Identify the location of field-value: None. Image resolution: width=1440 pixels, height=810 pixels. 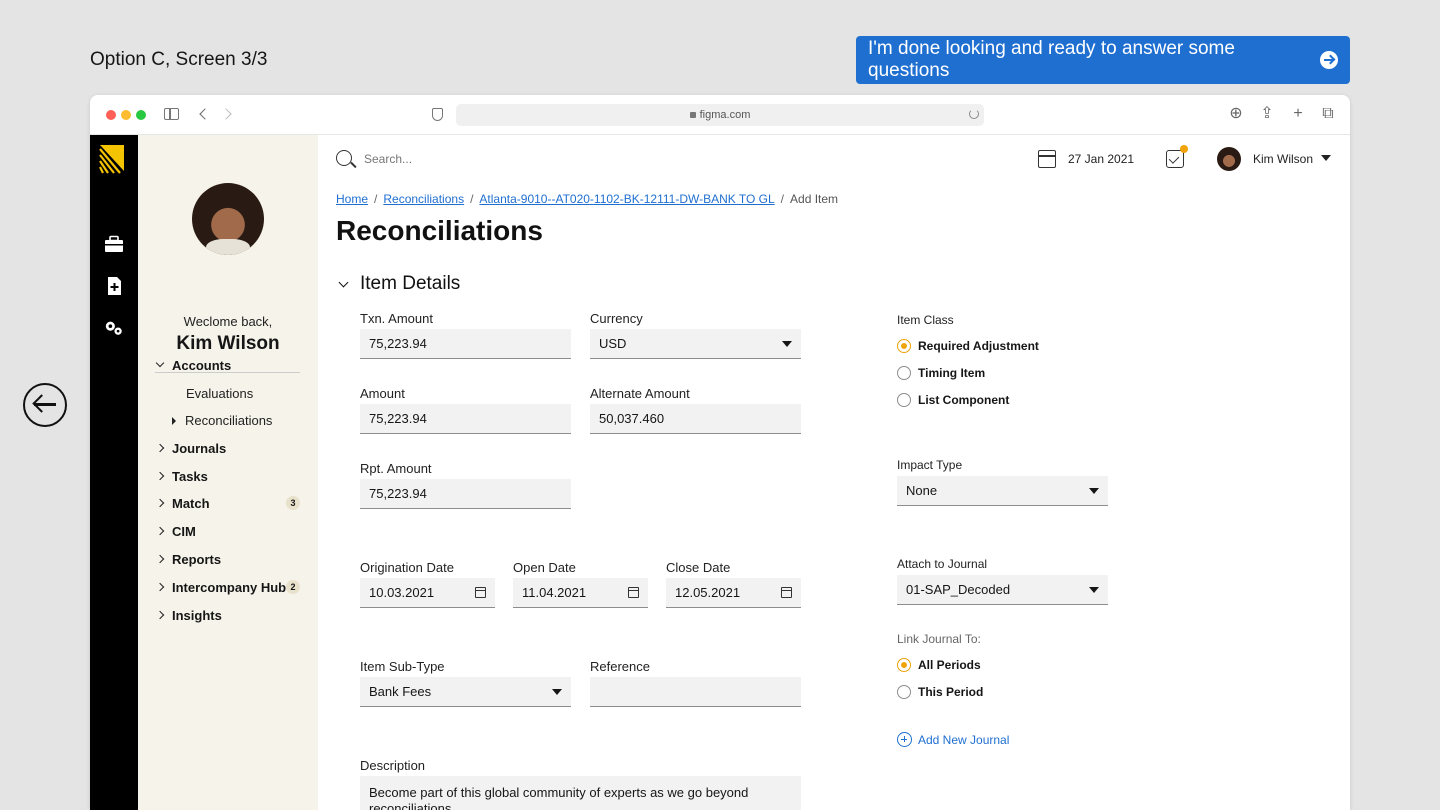
(922, 490).